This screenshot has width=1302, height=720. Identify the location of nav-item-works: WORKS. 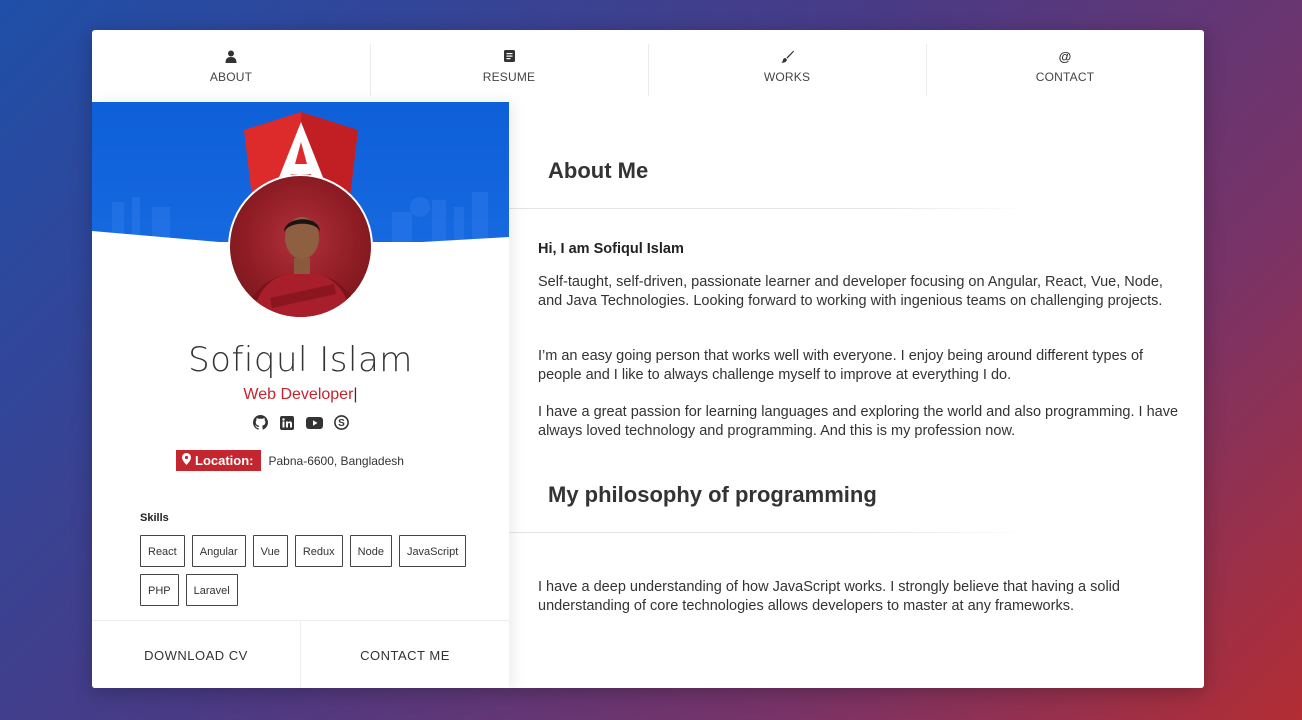
(787, 66).